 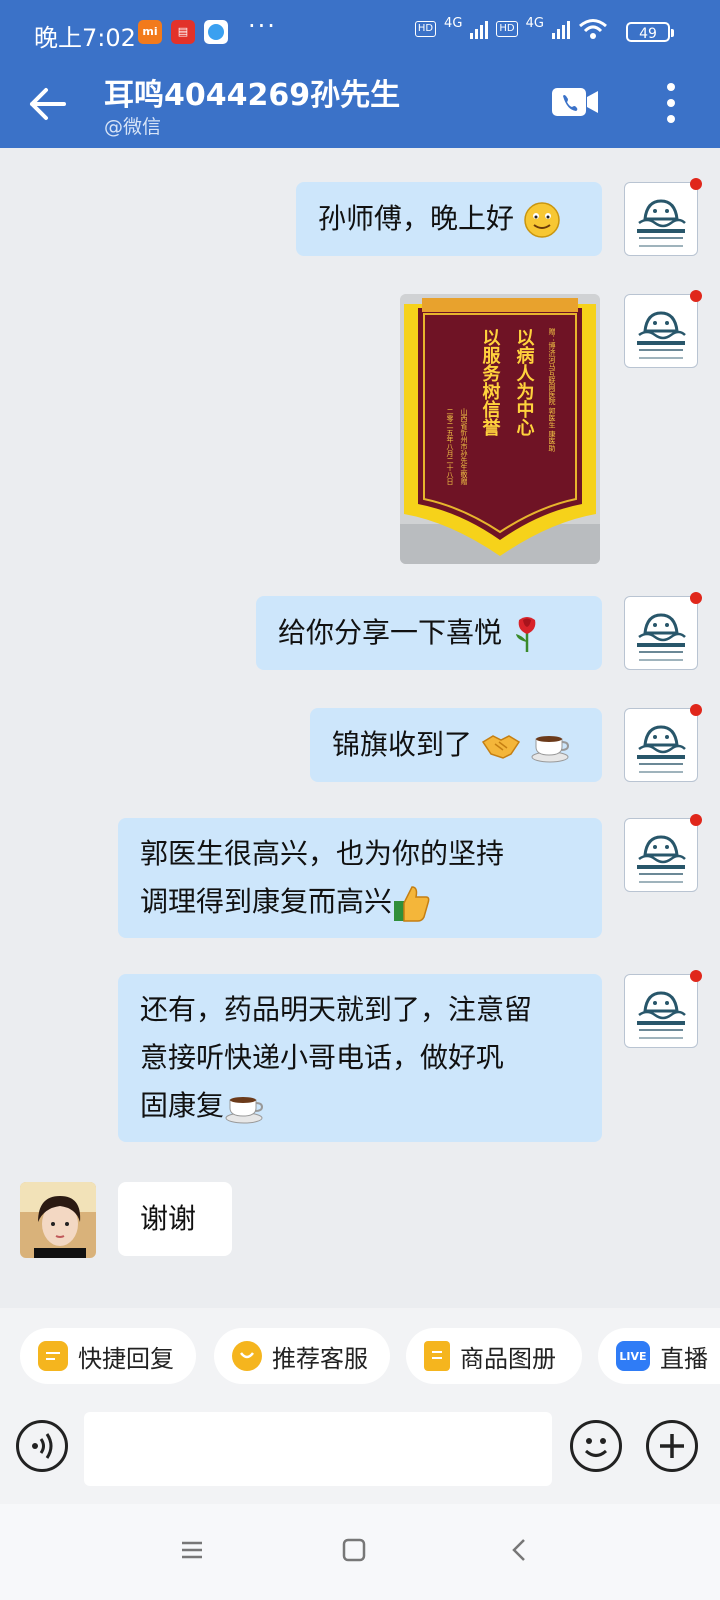 What do you see at coordinates (576, 102) in the screenshot?
I see `video-call-icon` at bounding box center [576, 102].